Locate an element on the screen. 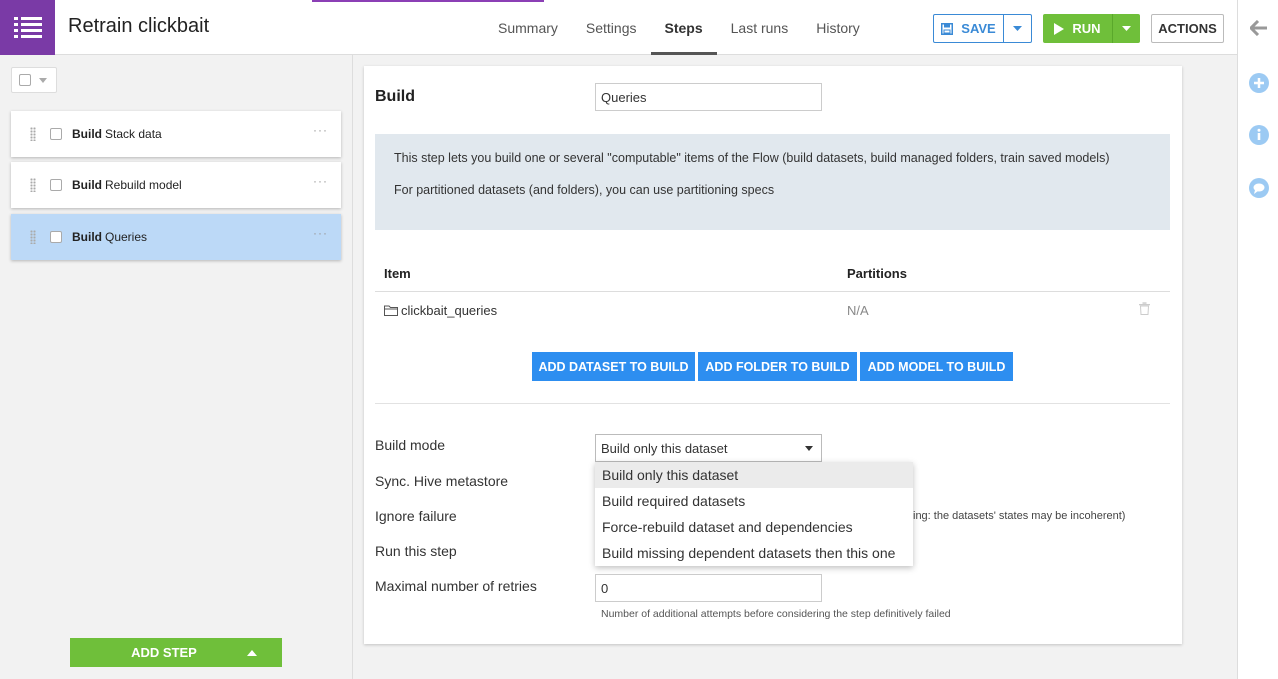  scenario-title: Retrain clickbait is located at coordinates (139, 26).